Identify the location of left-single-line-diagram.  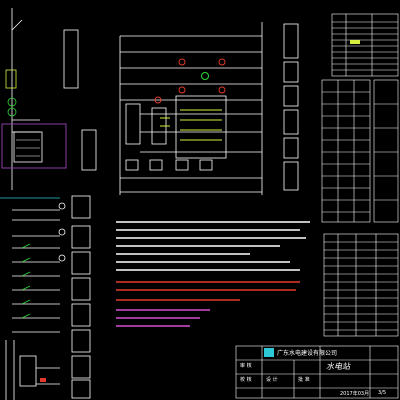
(30, 204).